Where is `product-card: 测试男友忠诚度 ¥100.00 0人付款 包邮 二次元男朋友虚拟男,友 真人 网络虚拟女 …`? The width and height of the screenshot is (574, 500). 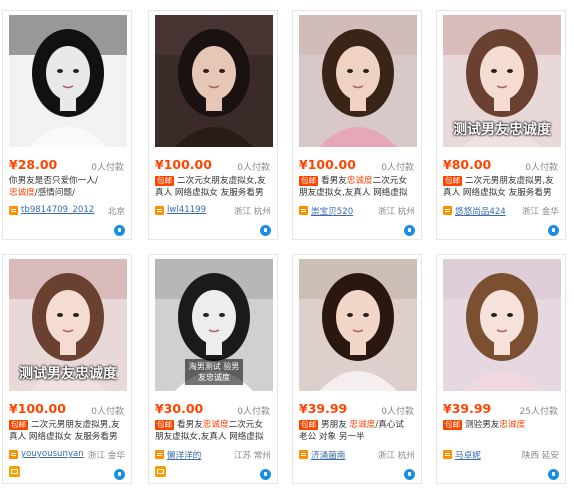
product-card: 测试男友忠诚度 ¥100.00 0人付款 包邮 二次元男朋友虚拟男,友 真人 网络虚拟女 … is located at coordinates (67, 369).